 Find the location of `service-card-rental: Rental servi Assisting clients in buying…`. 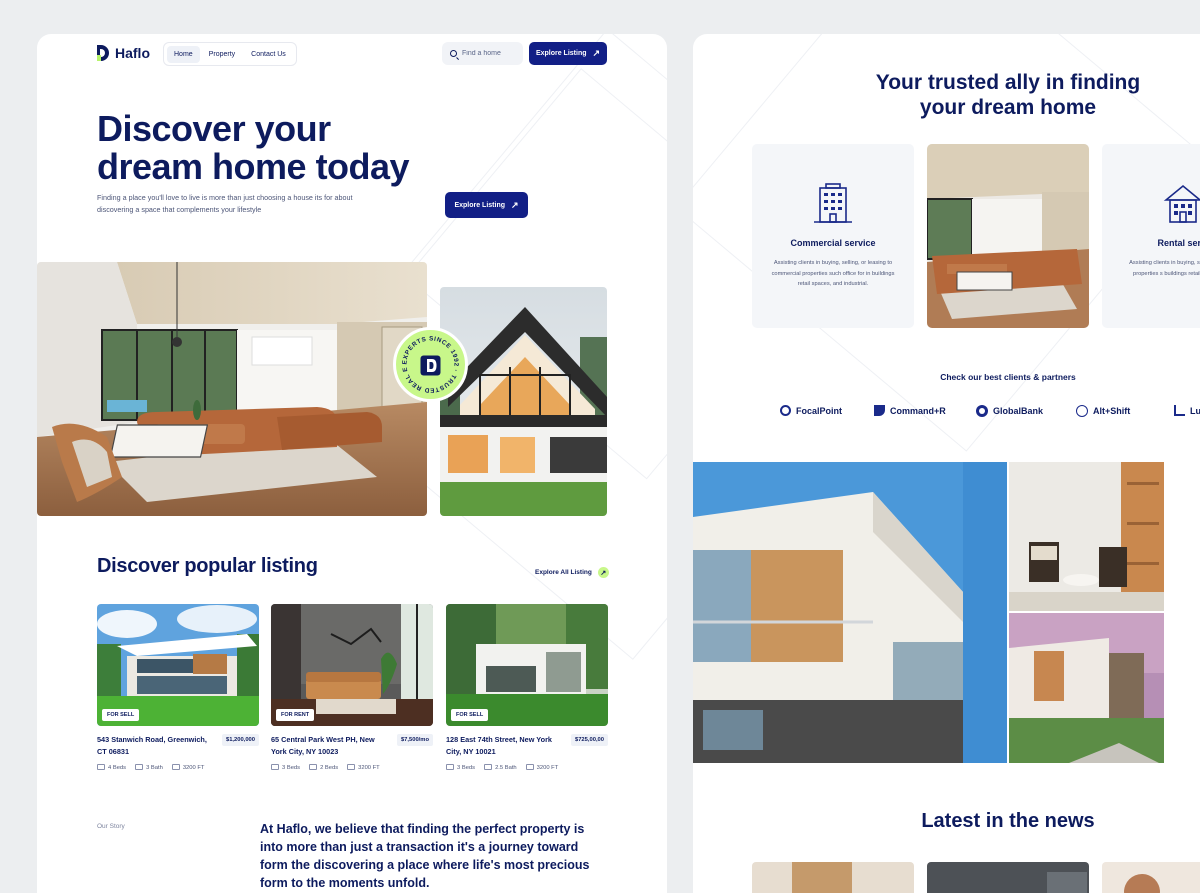

service-card-rental: Rental servi Assisting clients in buying… is located at coordinates (1151, 236).